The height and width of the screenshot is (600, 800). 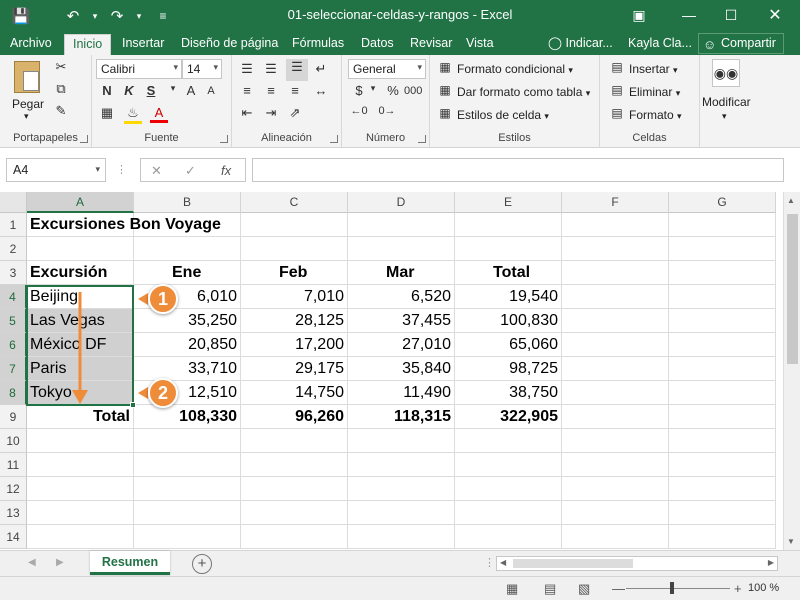 What do you see at coordinates (318, 44) in the screenshot?
I see `tab-formulas: Fórmulas` at bounding box center [318, 44].